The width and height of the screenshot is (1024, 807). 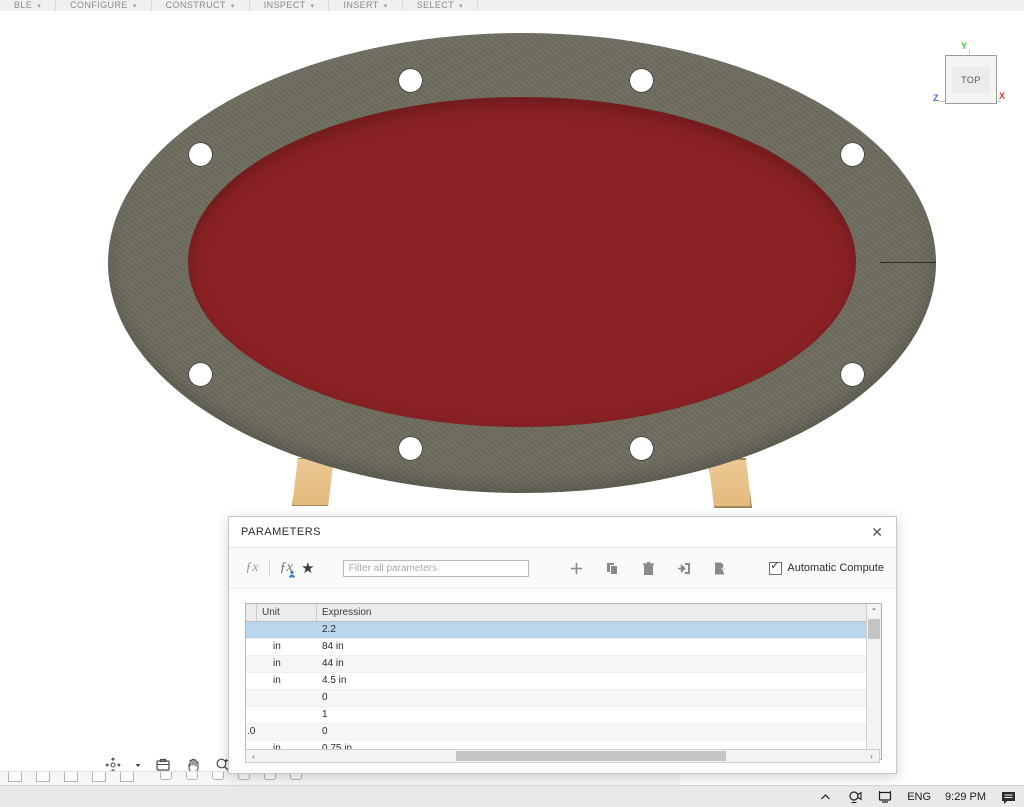 I want to click on dialog-title: PARAMETERS, so click(x=281, y=532).